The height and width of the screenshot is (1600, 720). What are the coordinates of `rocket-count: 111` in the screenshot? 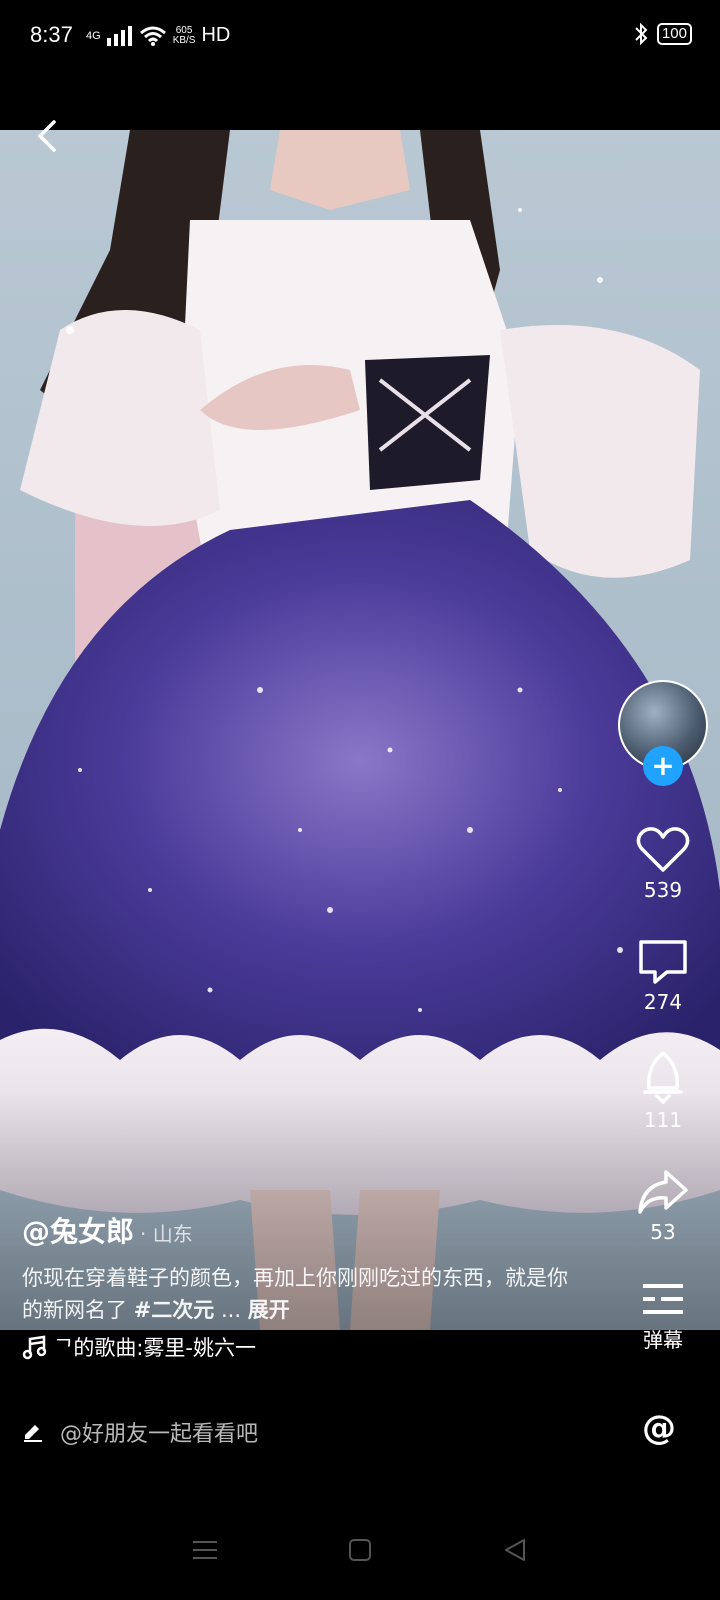 It's located at (663, 1120).